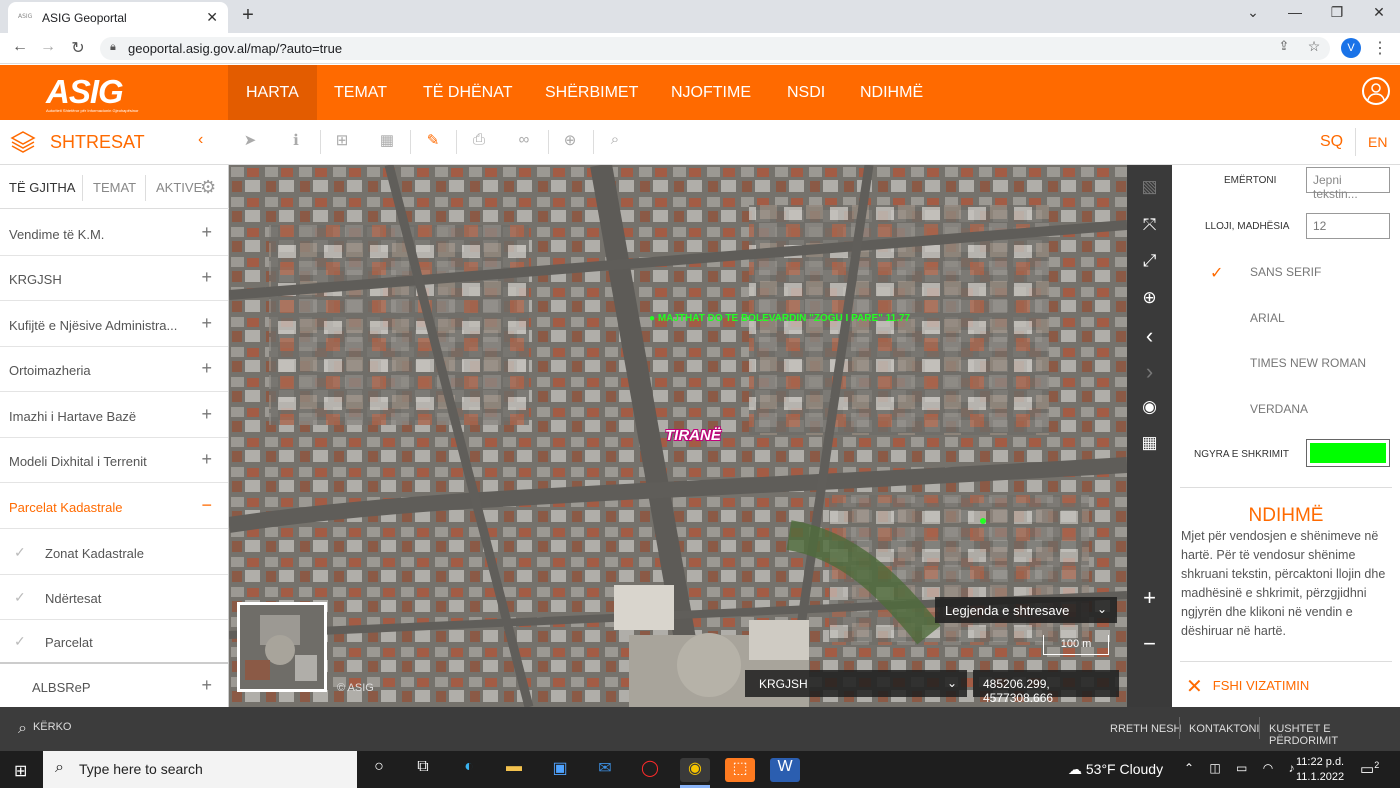 This screenshot has height=788, width=1400. I want to click on opera-icon: ◯, so click(650, 770).